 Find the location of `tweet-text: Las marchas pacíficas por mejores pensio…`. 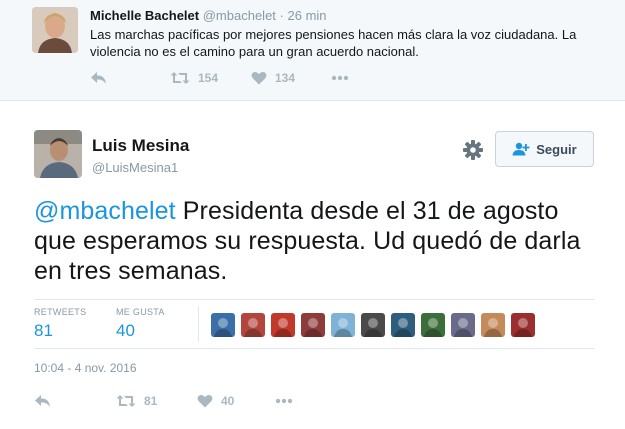

tweet-text: Las marchas pacíficas por mejores pensio… is located at coordinates (333, 43).